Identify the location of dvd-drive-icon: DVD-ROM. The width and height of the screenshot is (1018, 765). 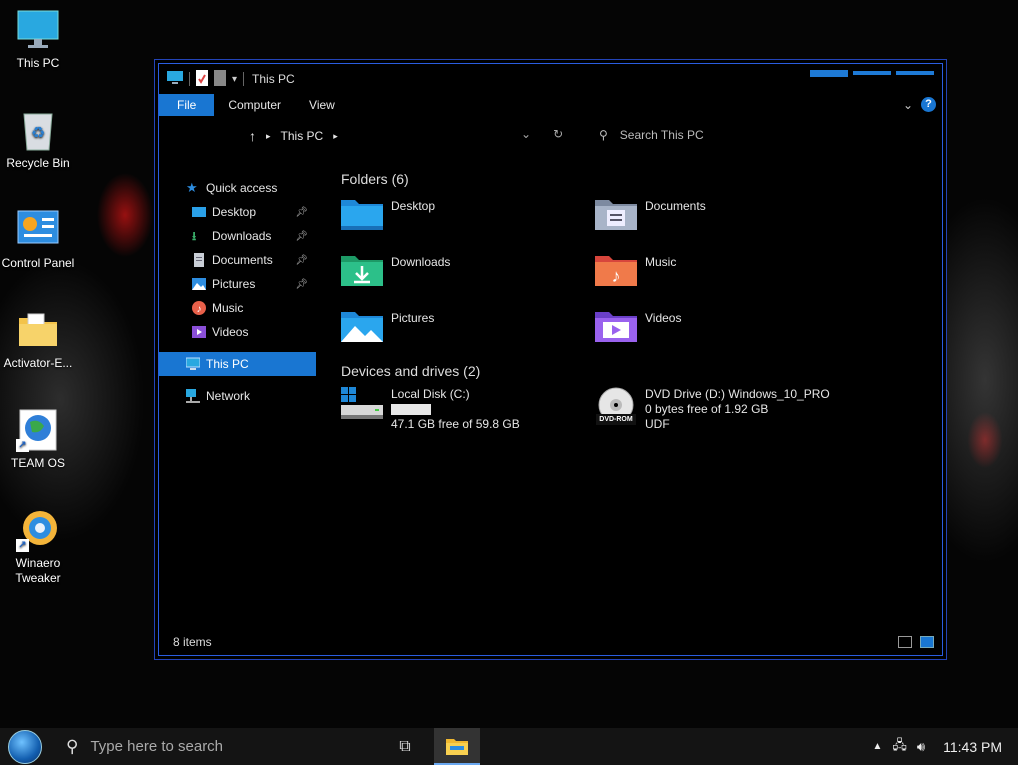
(616, 407).